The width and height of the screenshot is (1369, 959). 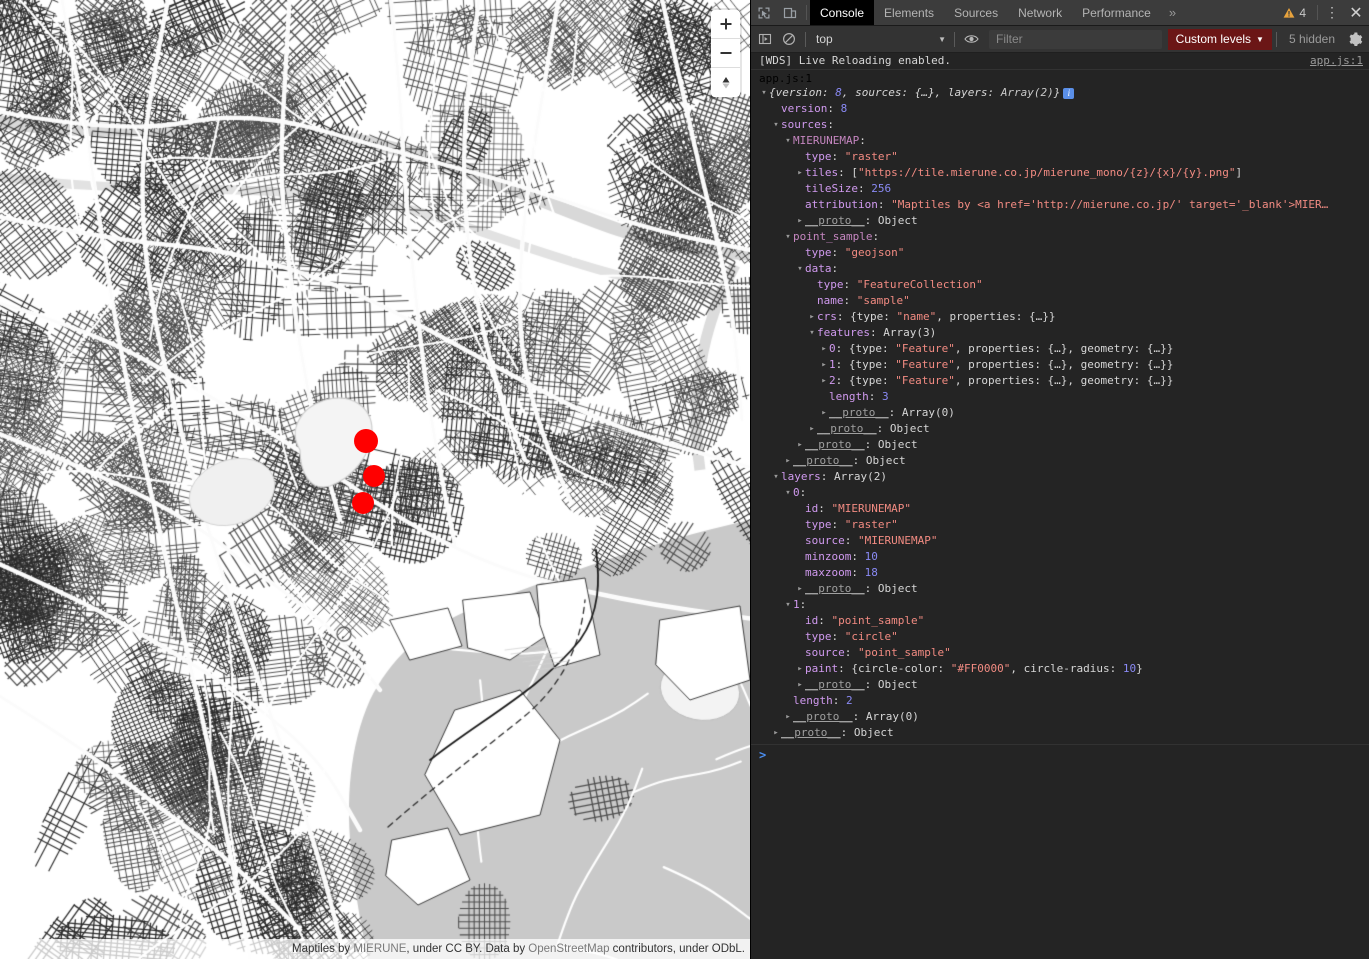 I want to click on object-tree-row: type: "circle", so click(x=1062, y=637).